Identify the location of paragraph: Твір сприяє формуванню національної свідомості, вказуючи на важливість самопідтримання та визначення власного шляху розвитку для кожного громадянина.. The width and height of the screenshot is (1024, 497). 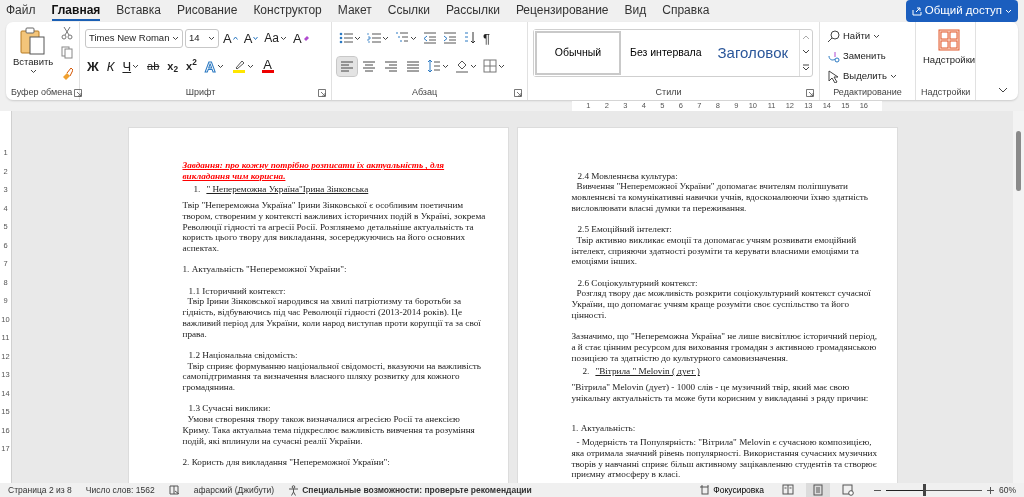
(332, 376).